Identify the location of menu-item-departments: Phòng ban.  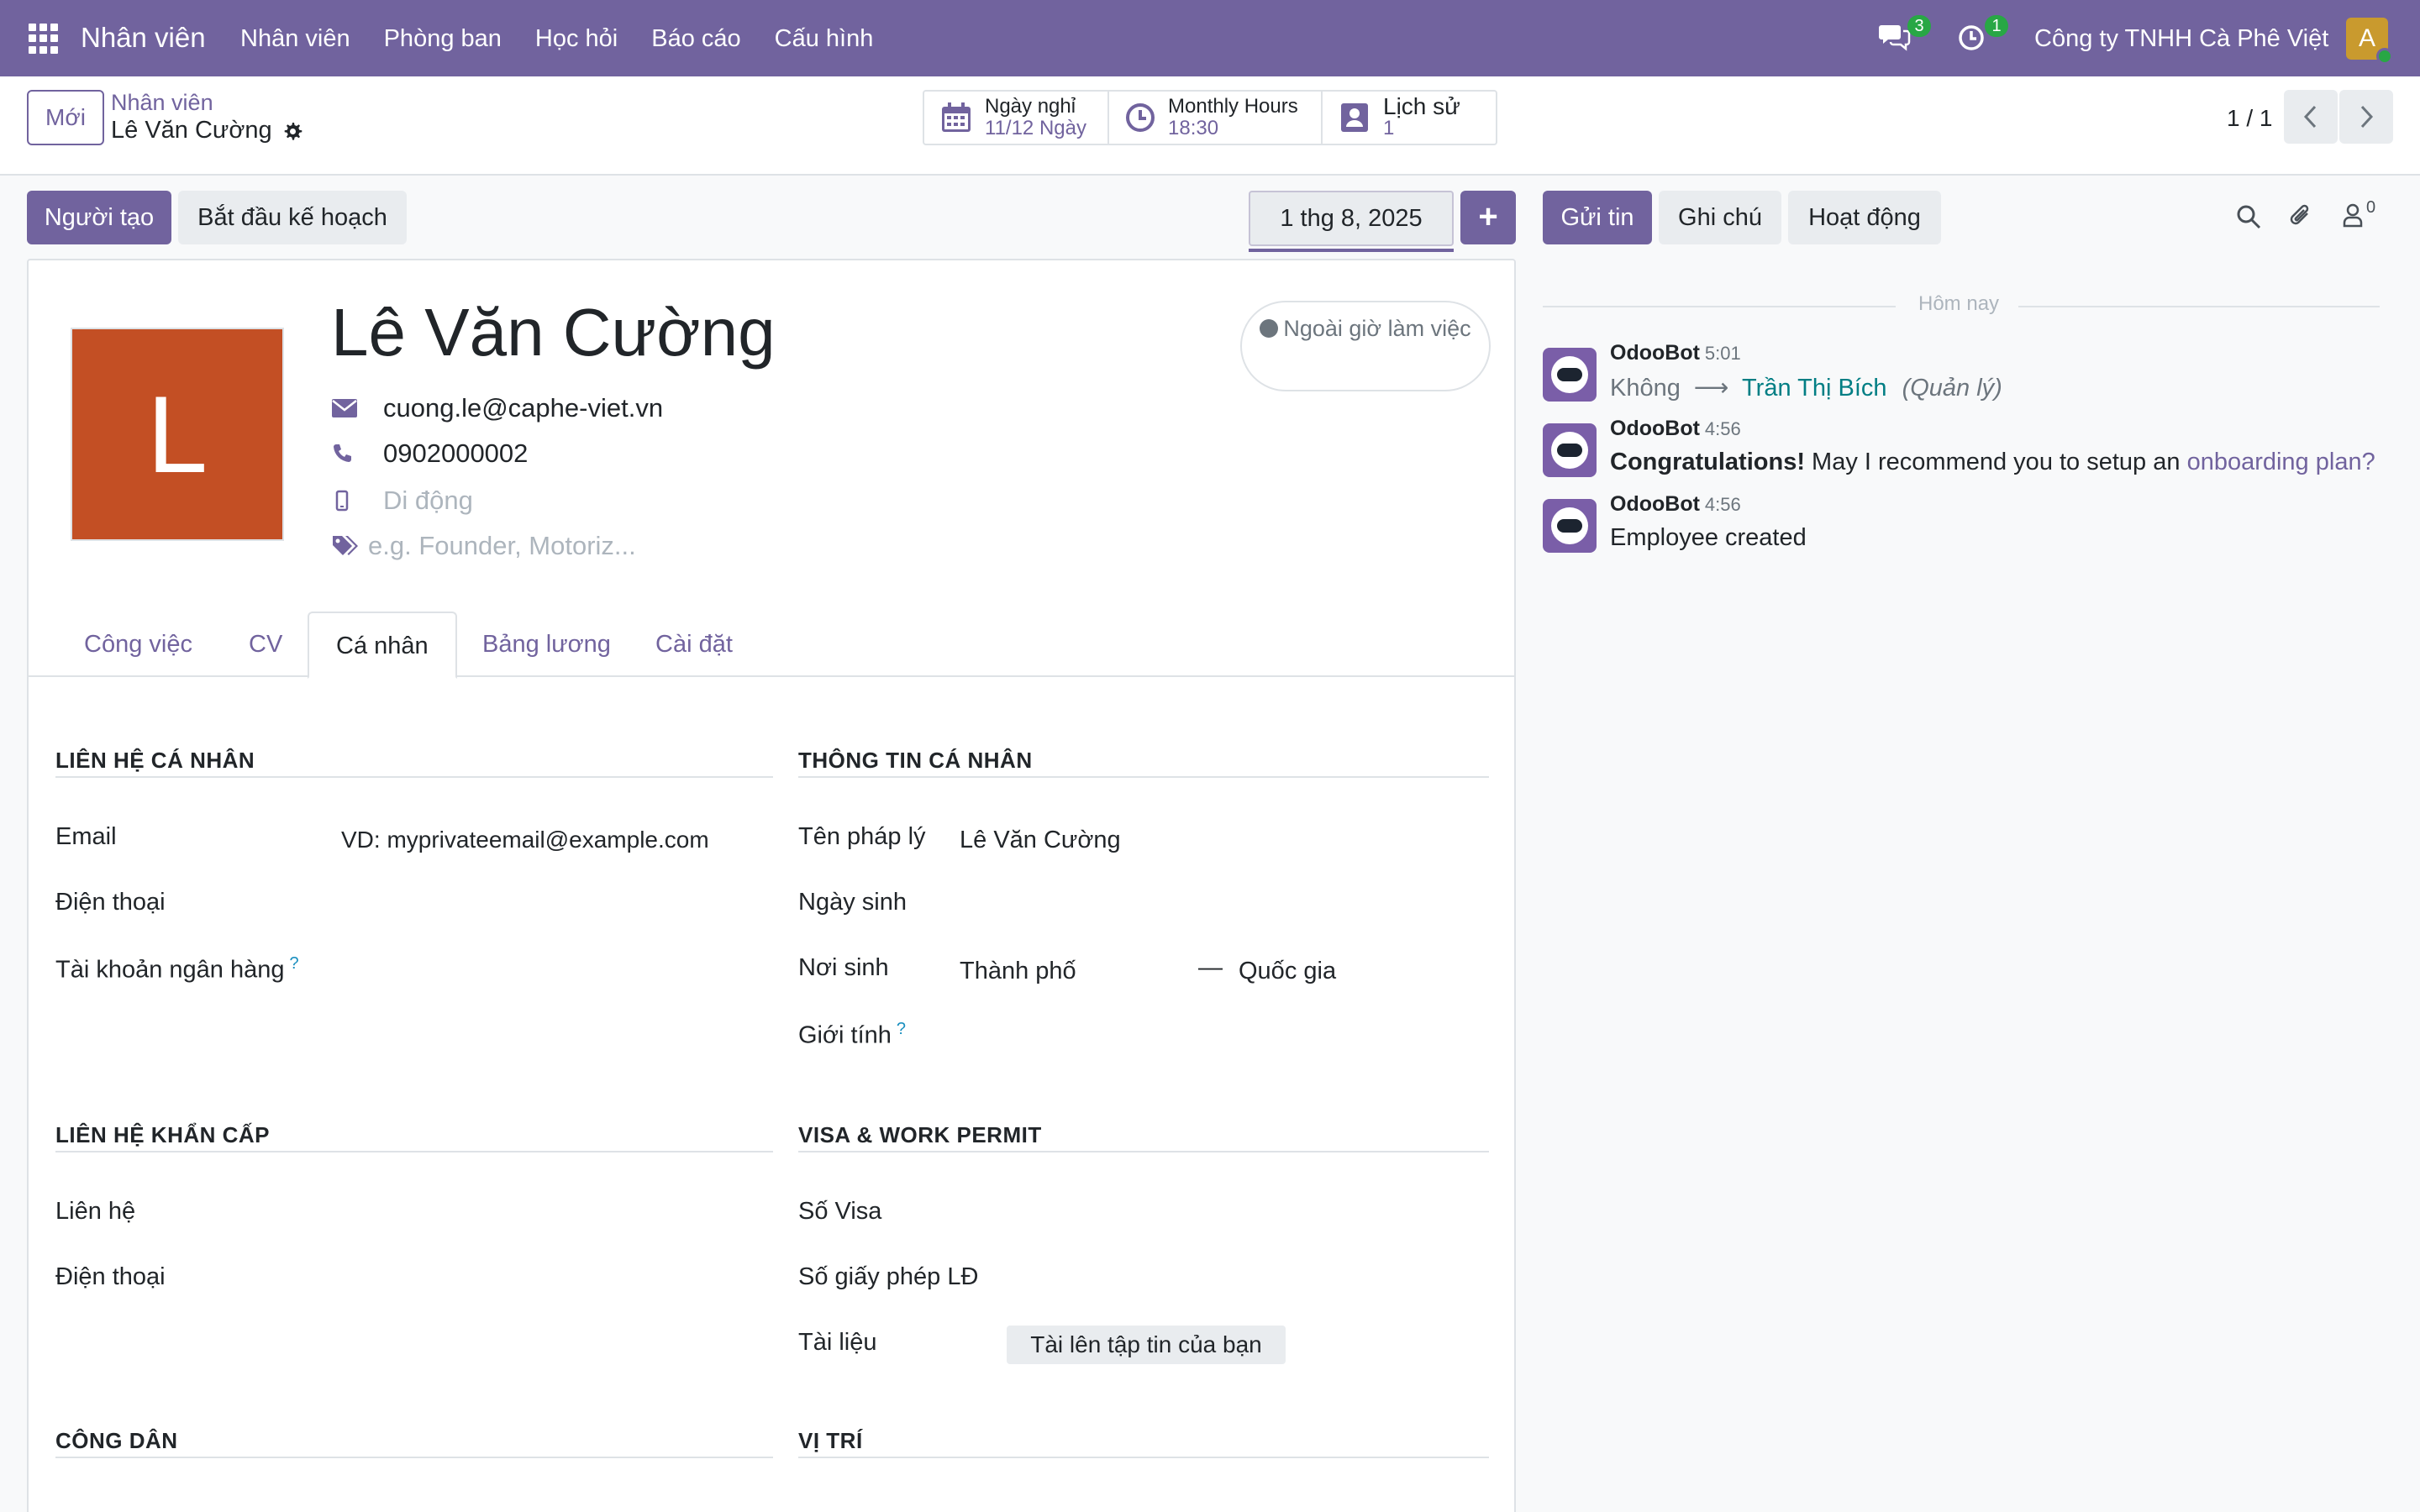
(443, 39).